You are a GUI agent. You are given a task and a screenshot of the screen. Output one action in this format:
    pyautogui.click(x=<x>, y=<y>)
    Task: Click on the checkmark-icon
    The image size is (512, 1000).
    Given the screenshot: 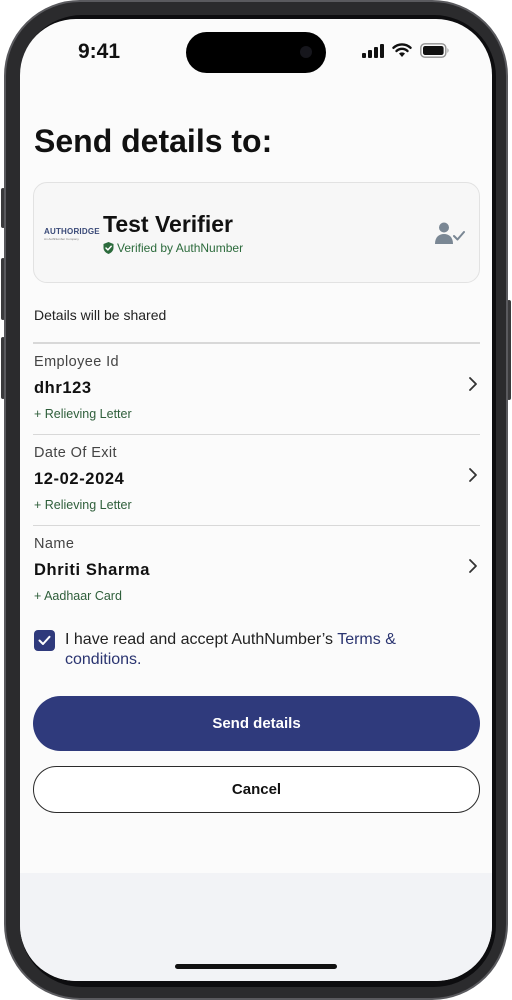 What is the action you would take?
    pyautogui.click(x=44, y=640)
    